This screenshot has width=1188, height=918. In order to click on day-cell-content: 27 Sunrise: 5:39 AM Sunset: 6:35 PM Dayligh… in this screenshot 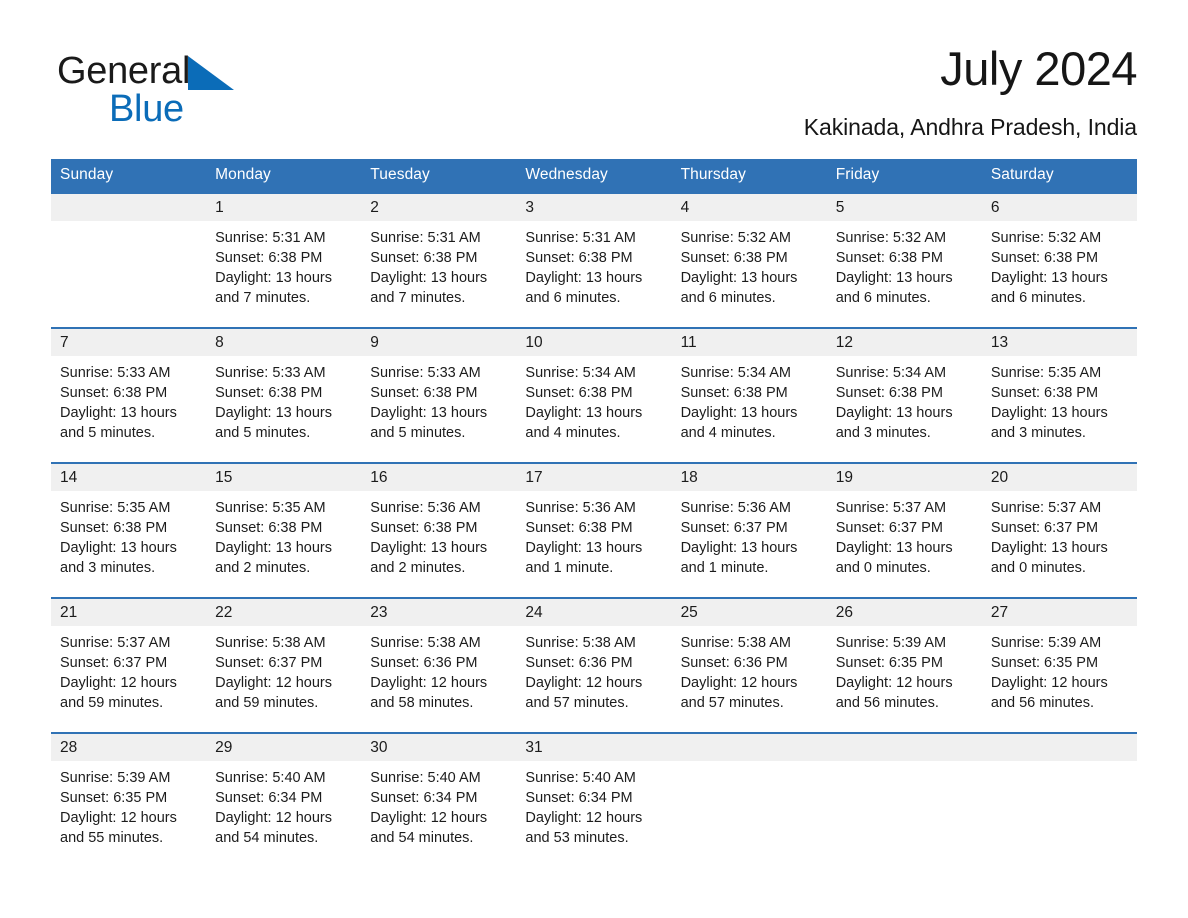, I will do `click(1059, 665)`.